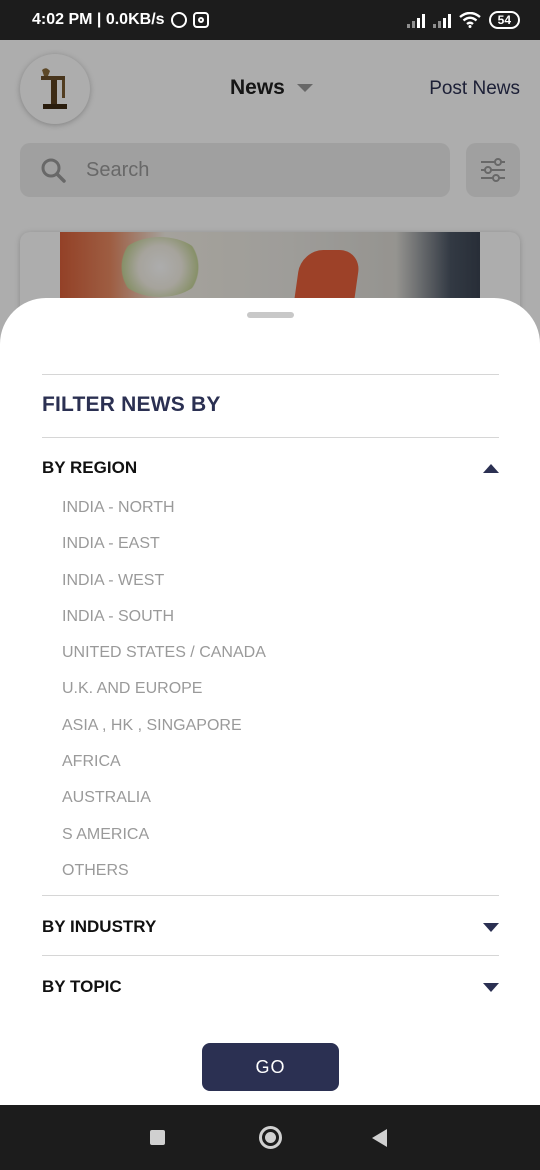  I want to click on drag-handle, so click(270, 315).